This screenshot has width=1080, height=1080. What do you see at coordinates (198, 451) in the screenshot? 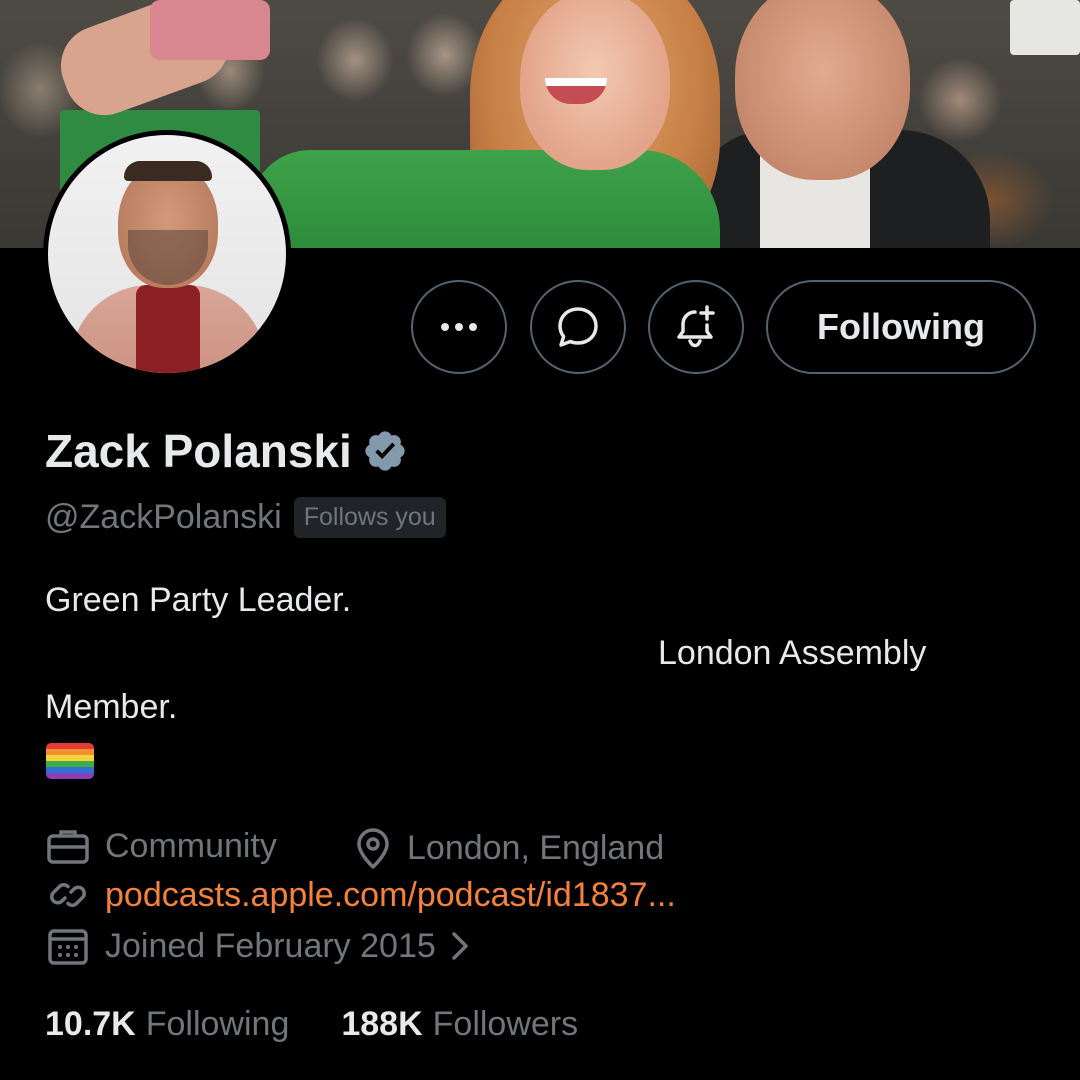
I see `profile-name: Zack Polanski` at bounding box center [198, 451].